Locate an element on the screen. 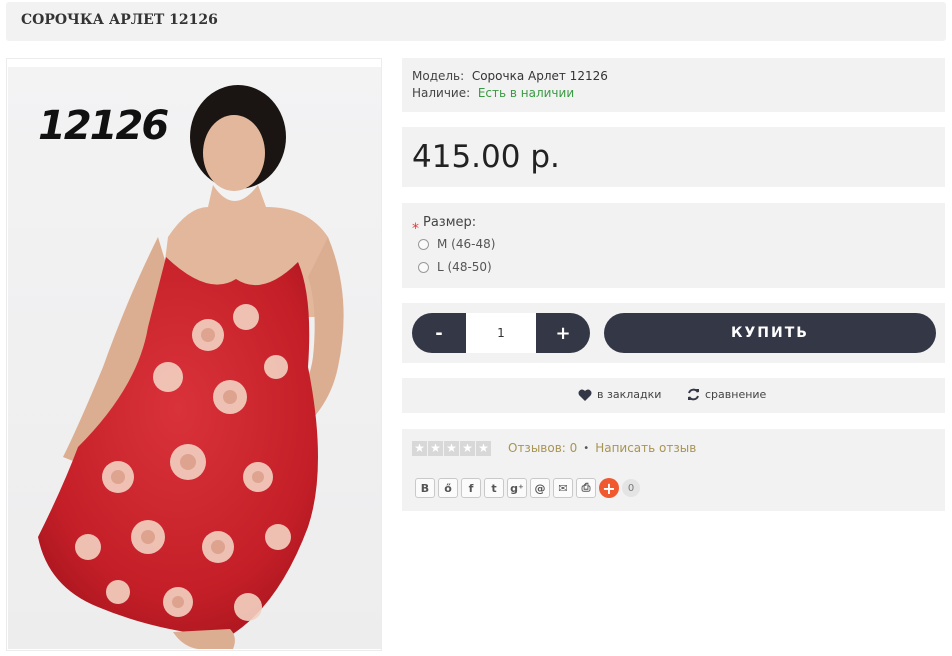 The width and height of the screenshot is (952, 656). facebook-icon: f is located at coordinates (471, 488).